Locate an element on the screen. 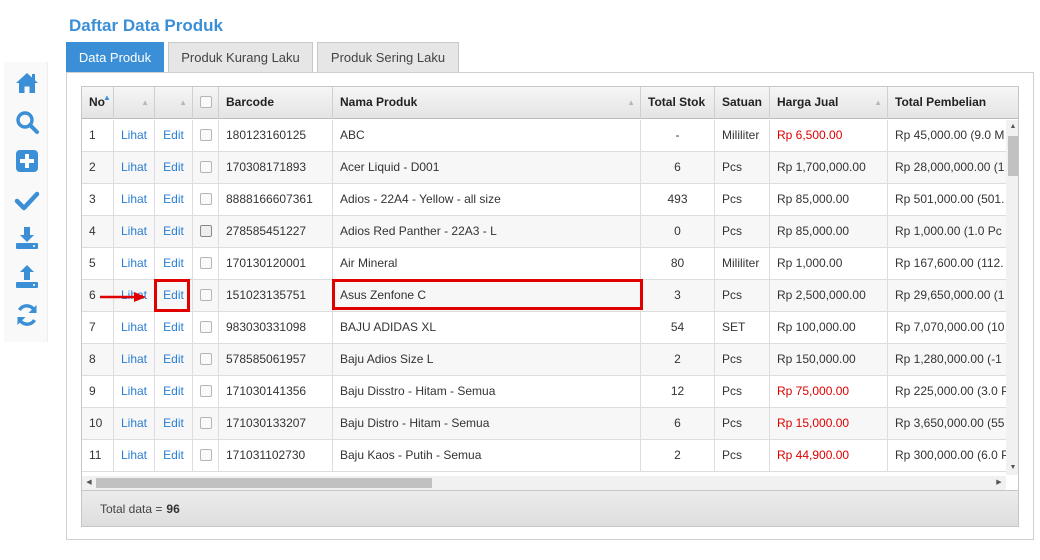 The width and height of the screenshot is (1040, 560). tab-data-produk: Data Produk is located at coordinates (115, 57).